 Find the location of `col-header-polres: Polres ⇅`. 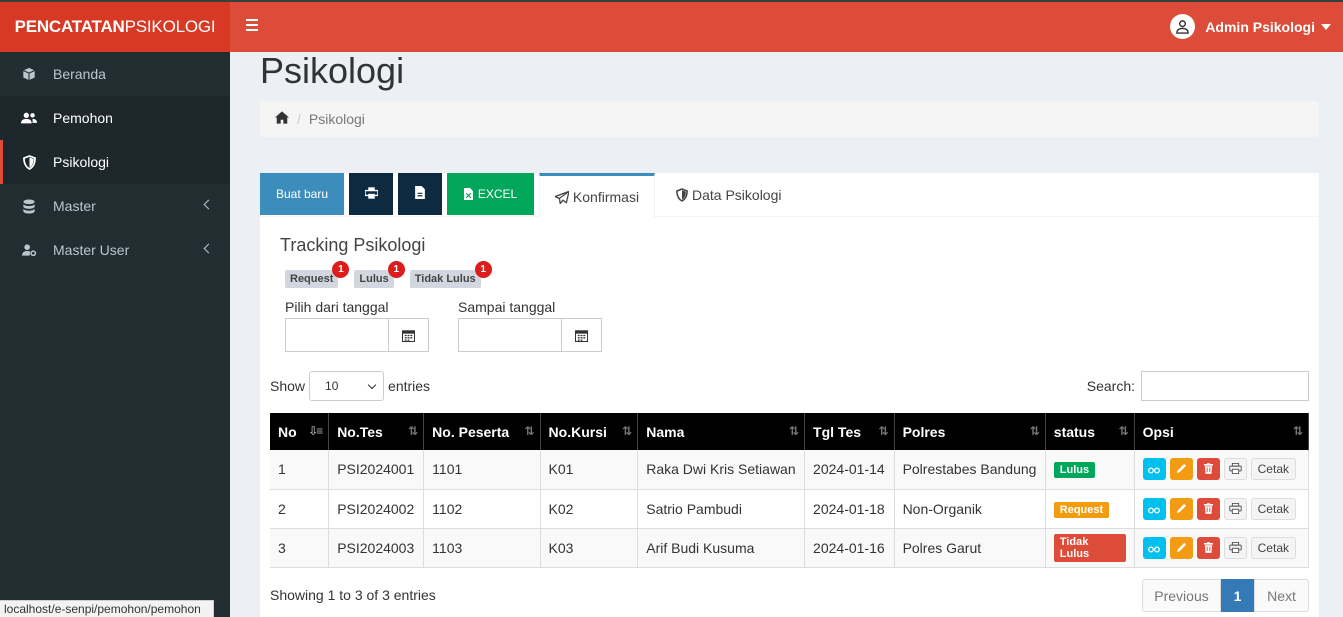

col-header-polres: Polres ⇅ is located at coordinates (970, 431).